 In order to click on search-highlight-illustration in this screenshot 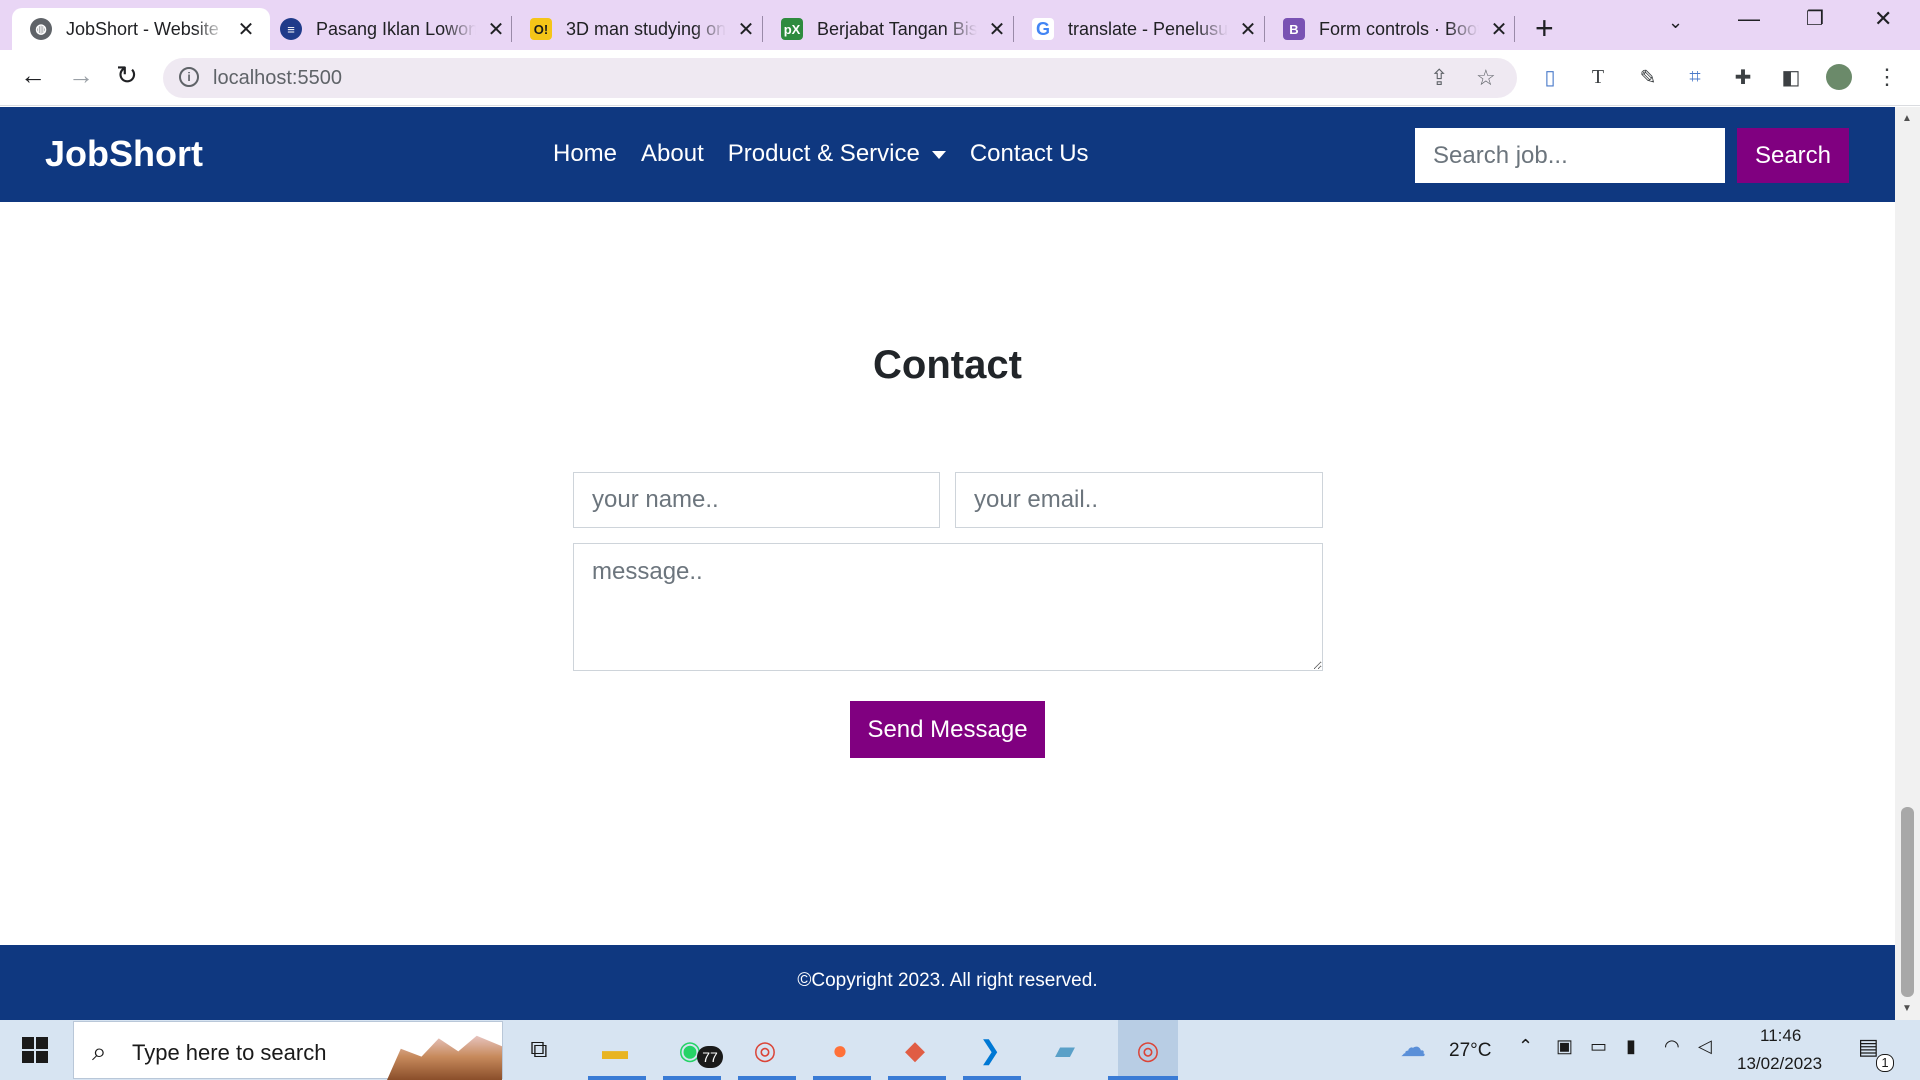, I will do `click(444, 1057)`.